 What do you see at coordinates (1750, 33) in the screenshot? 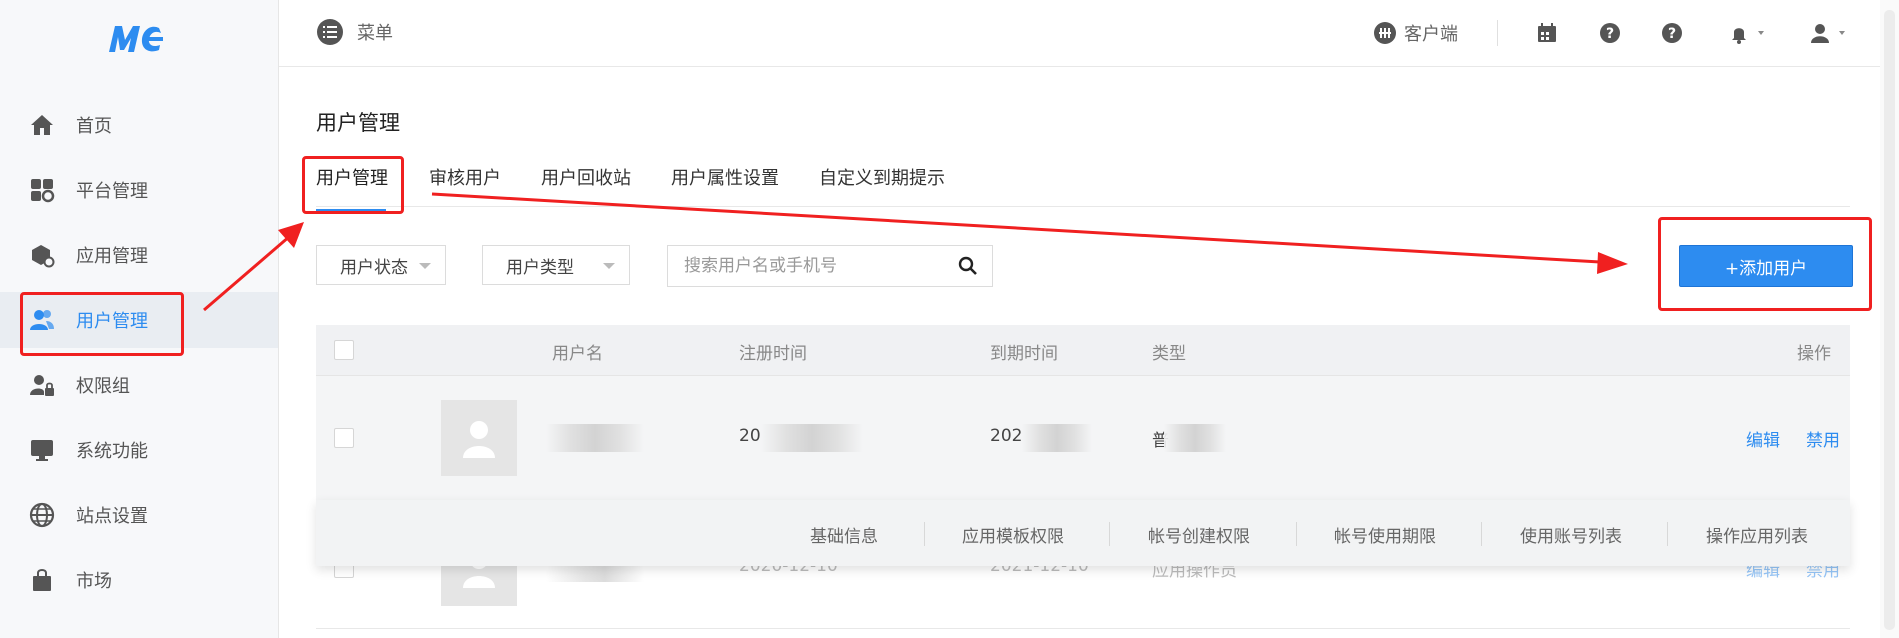
I see `bell-icon` at bounding box center [1750, 33].